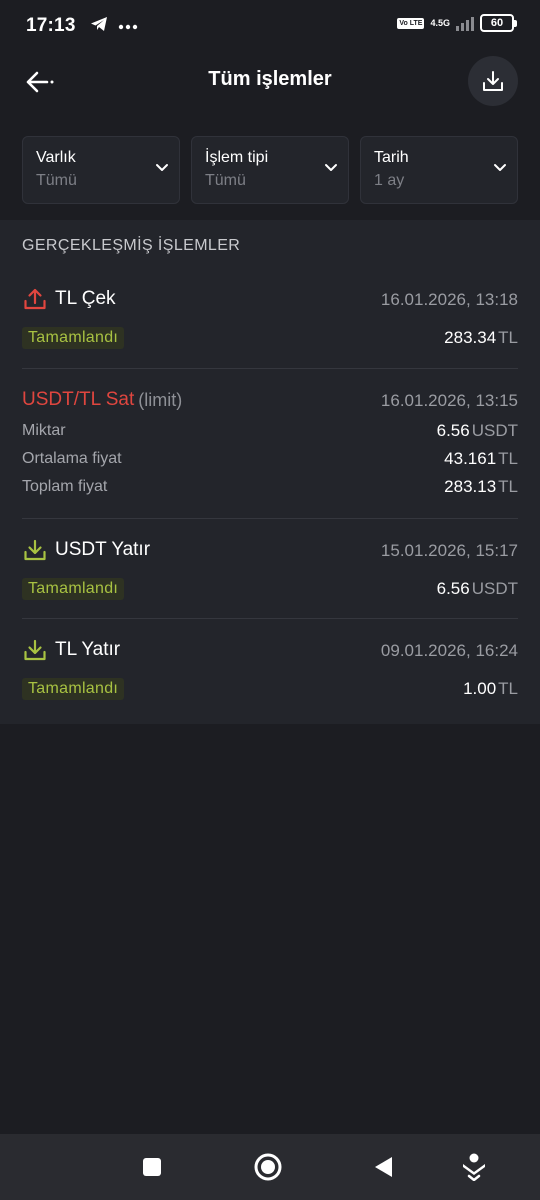  What do you see at coordinates (449, 299) in the screenshot?
I see `transaction-date: 16.01.2026, 13:18` at bounding box center [449, 299].